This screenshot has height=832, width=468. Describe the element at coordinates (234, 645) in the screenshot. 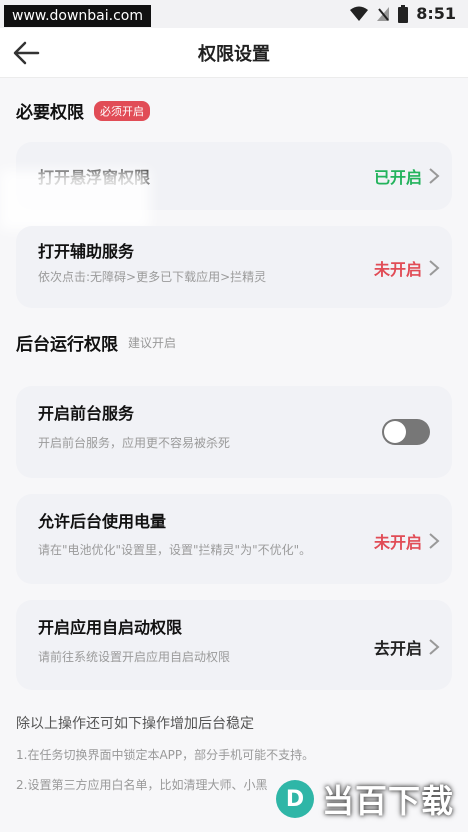

I see `card-autostart: 开启应用自启动权限 请前往系统设置开启应用自启动权限 去开启` at that location.